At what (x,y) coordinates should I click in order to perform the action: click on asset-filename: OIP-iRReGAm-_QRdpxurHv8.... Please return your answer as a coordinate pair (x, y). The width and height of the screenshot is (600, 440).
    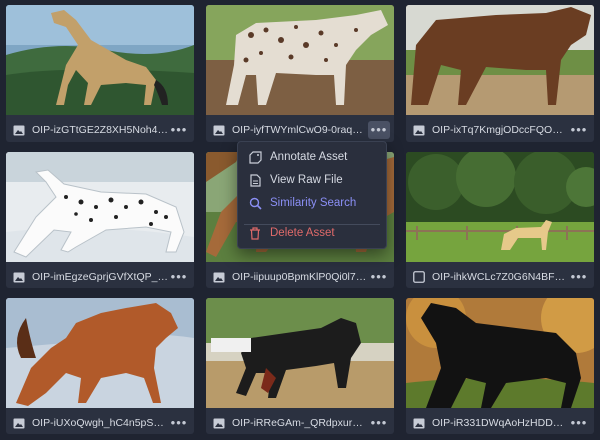
    Looking at the image, I should click on (300, 423).